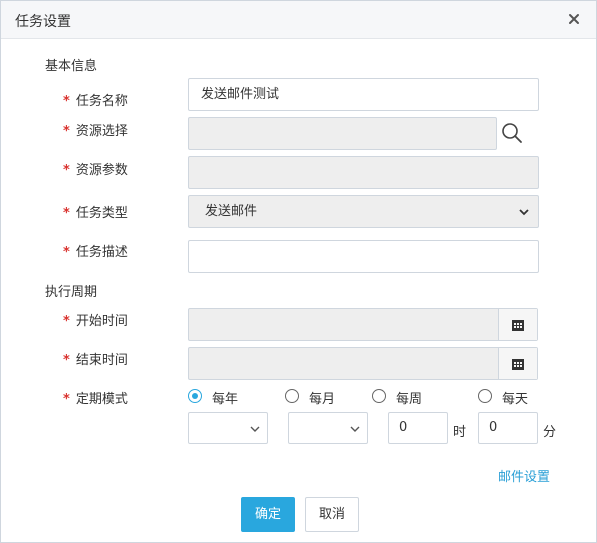  Describe the element at coordinates (322, 399) in the screenshot. I see `radio-label: 每月` at that location.